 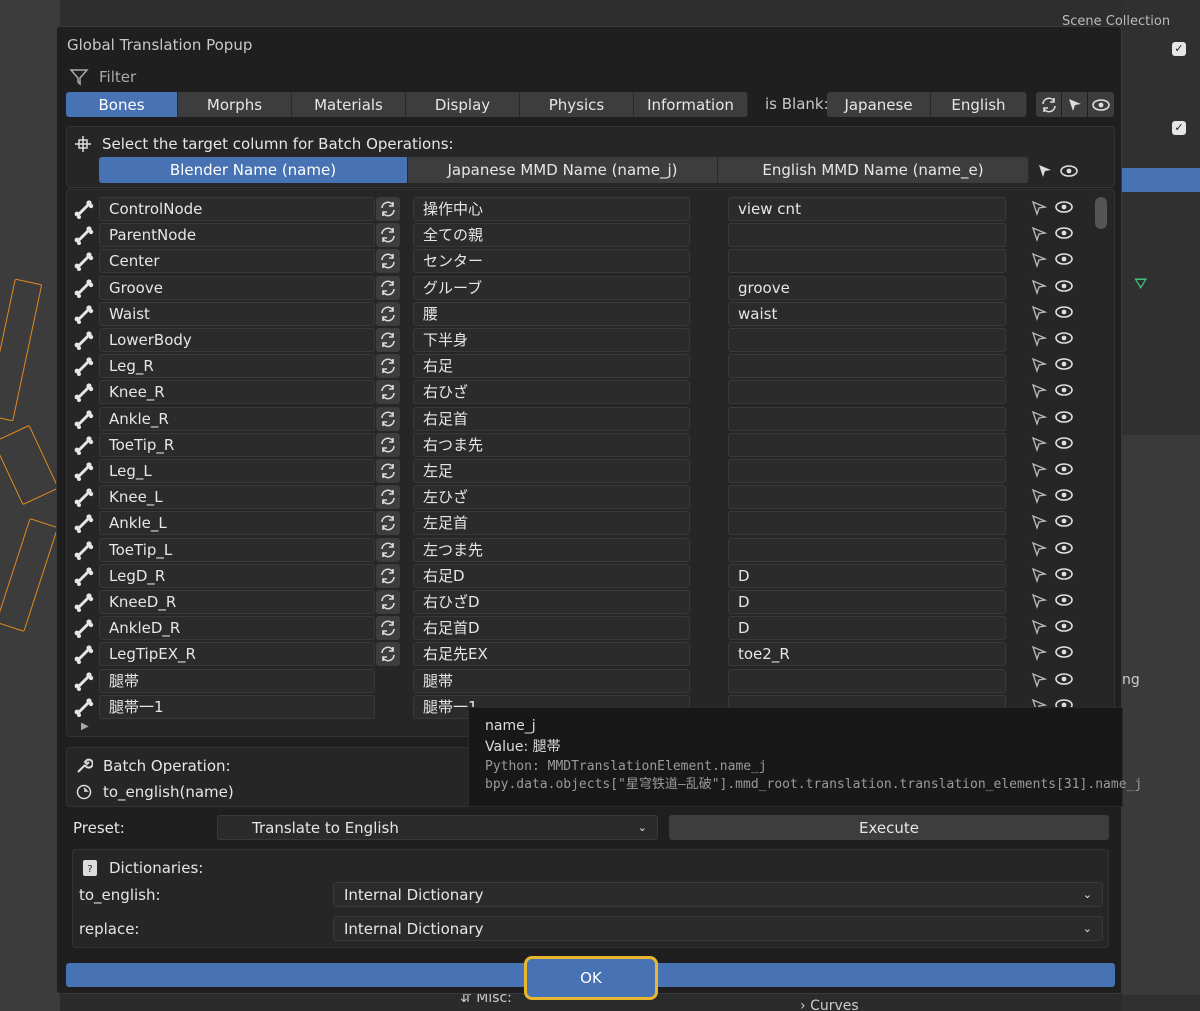 What do you see at coordinates (551, 313) in the screenshot?
I see `japanese-name-field: 腰` at bounding box center [551, 313].